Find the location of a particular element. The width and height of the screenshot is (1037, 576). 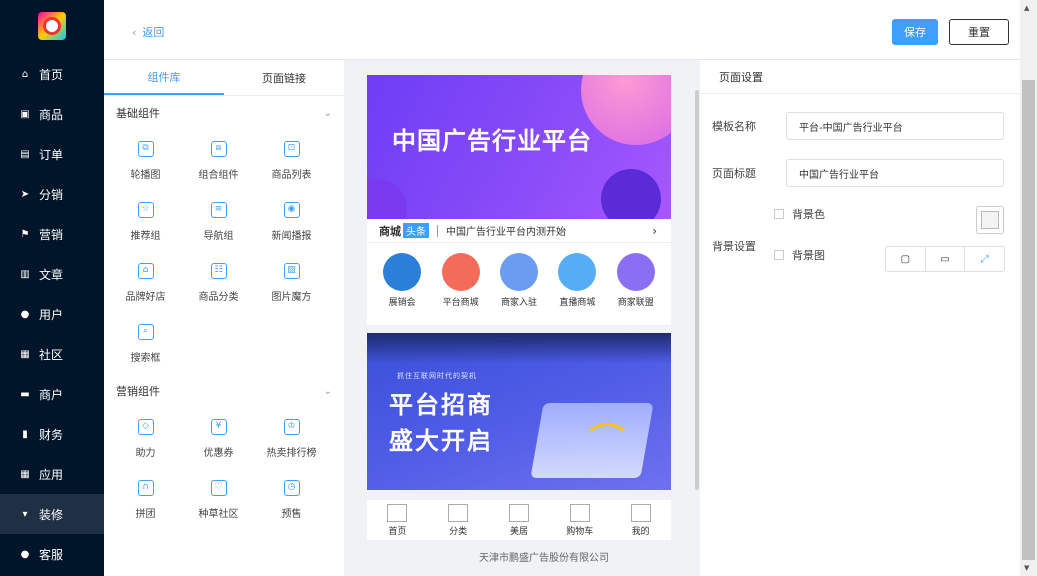

chevron-left-icon: ‹ is located at coordinates (134, 32).